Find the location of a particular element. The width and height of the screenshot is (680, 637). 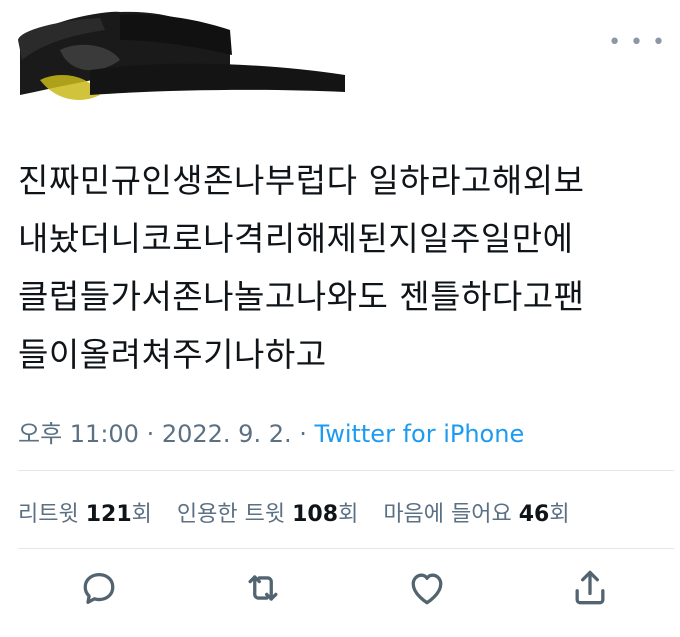

likes-stat: 마음에 들어요 46회 is located at coordinates (476, 514).